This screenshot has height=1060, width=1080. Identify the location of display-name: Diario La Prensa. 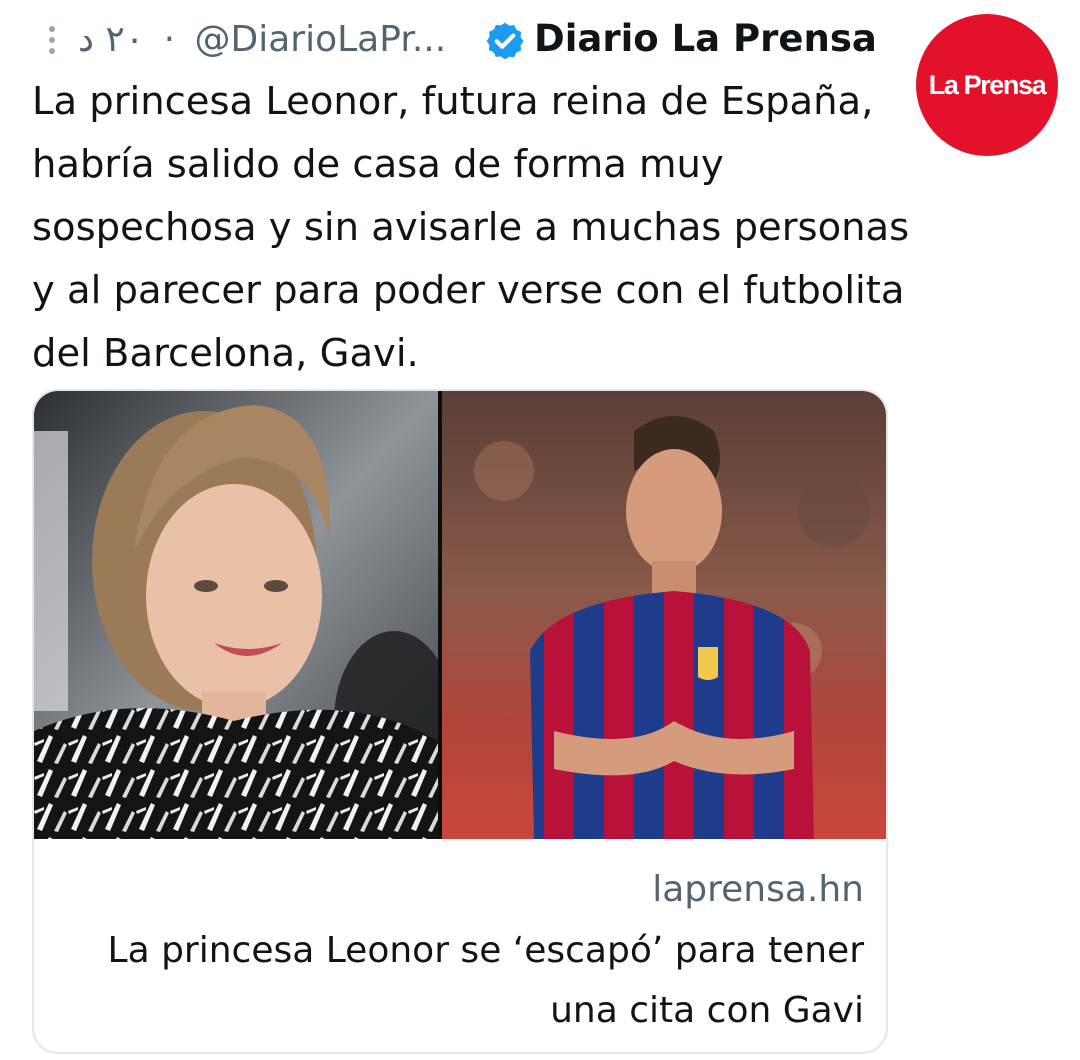
(705, 39).